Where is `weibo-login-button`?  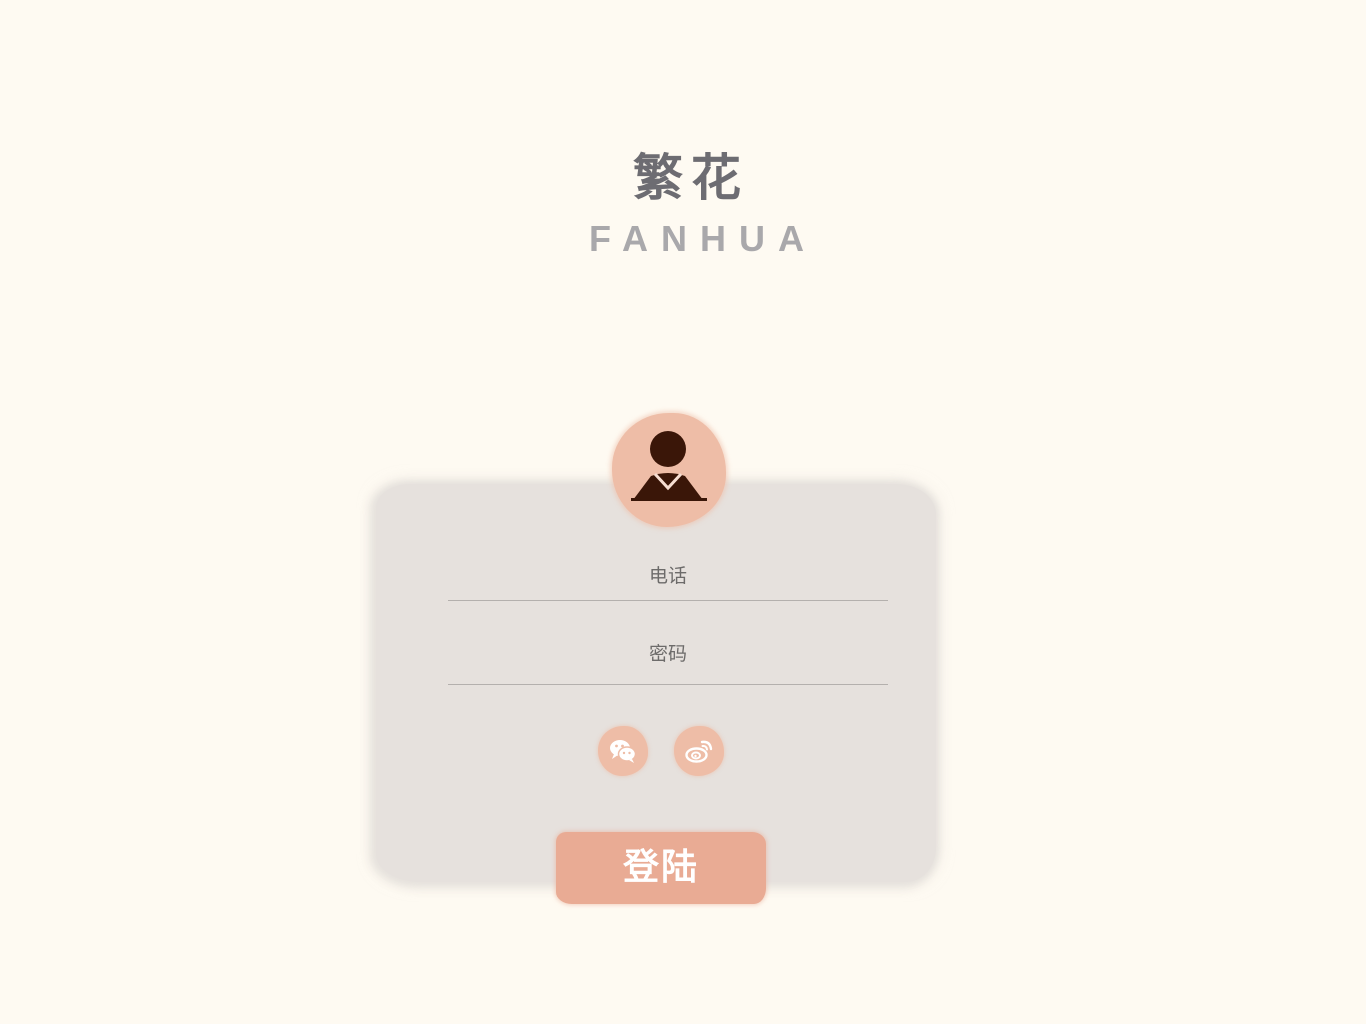 weibo-login-button is located at coordinates (699, 751).